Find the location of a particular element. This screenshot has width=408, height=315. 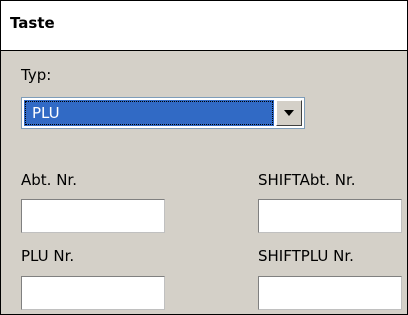

triangle-down-icon is located at coordinates (289, 113).